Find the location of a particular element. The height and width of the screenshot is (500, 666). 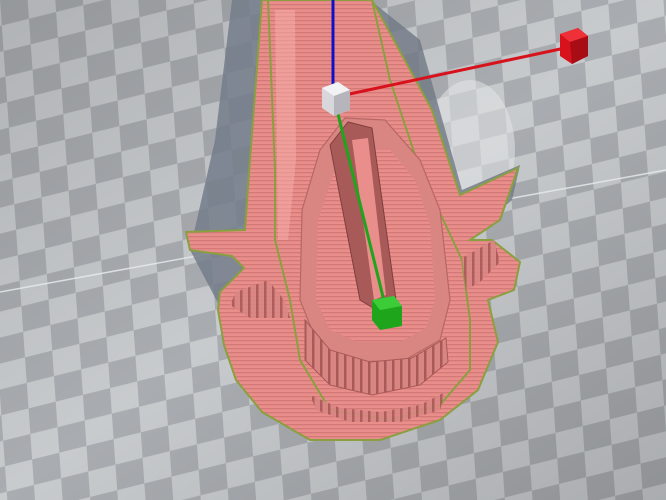

y-axis-handle is located at coordinates (387, 313).